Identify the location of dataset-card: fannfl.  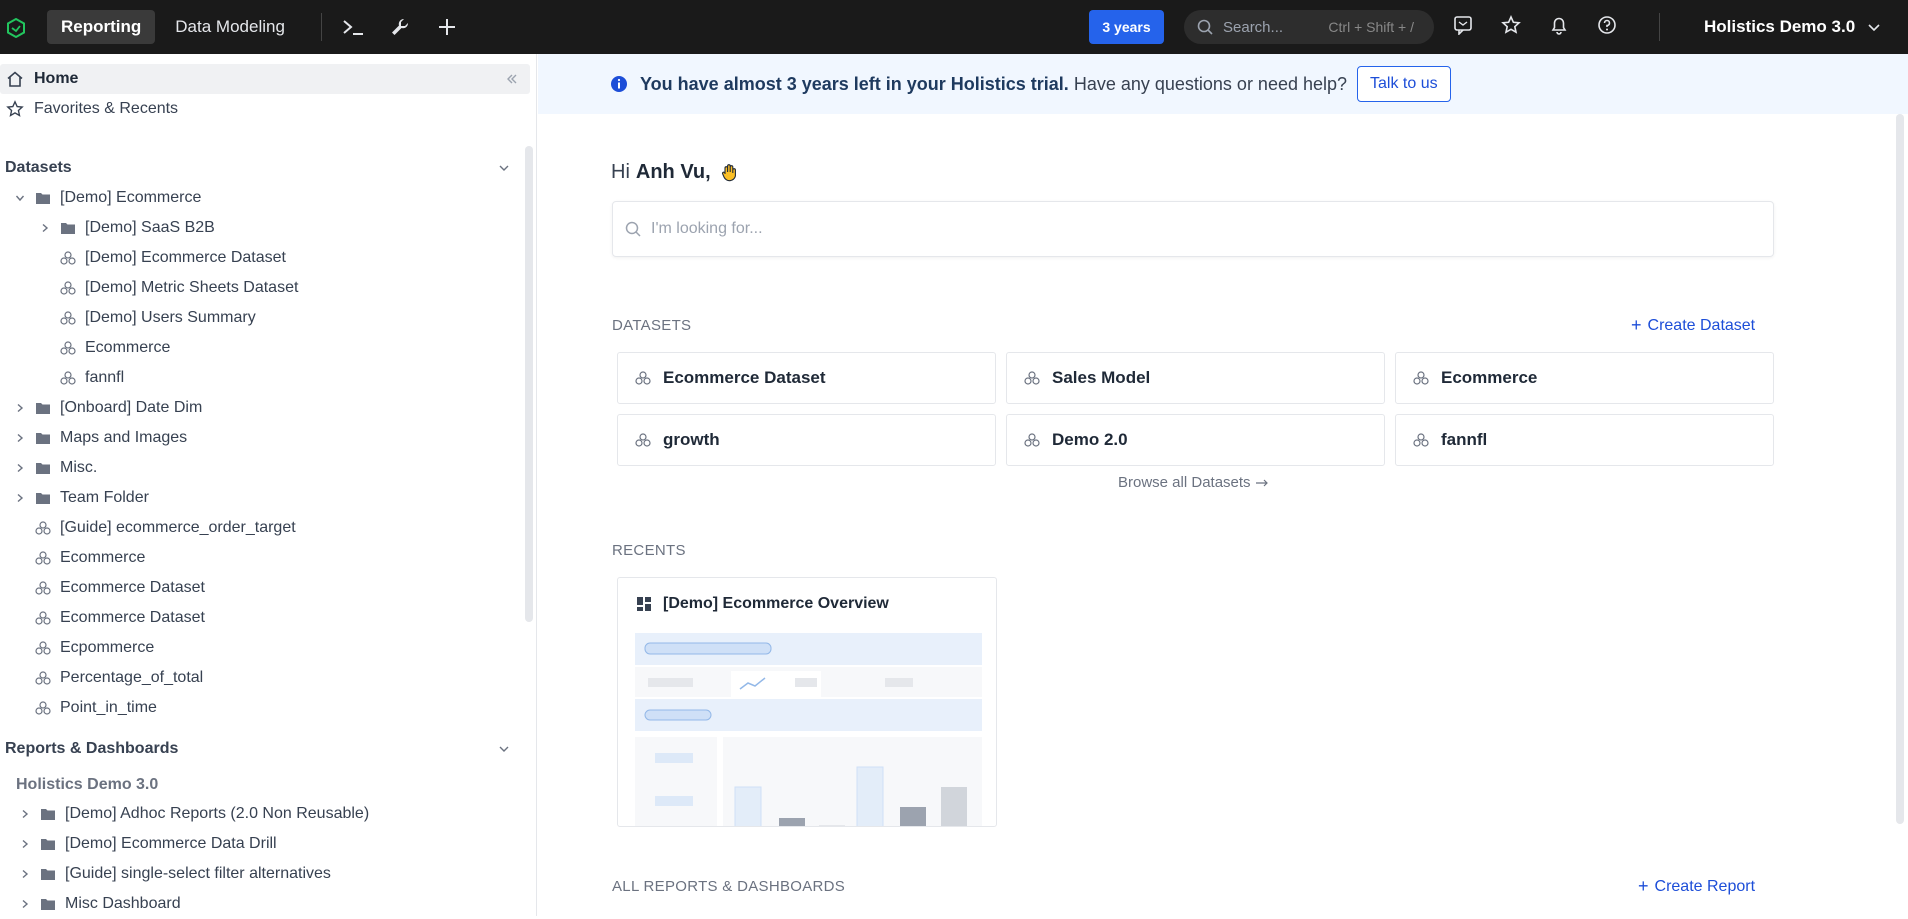
(1584, 440).